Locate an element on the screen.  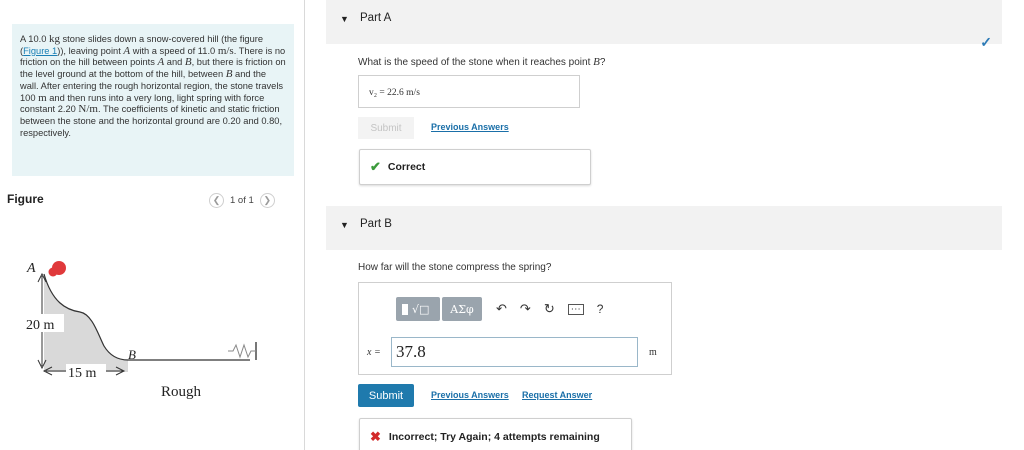
part-a-header: ▼ Part A ✓ is located at coordinates (664, 25).